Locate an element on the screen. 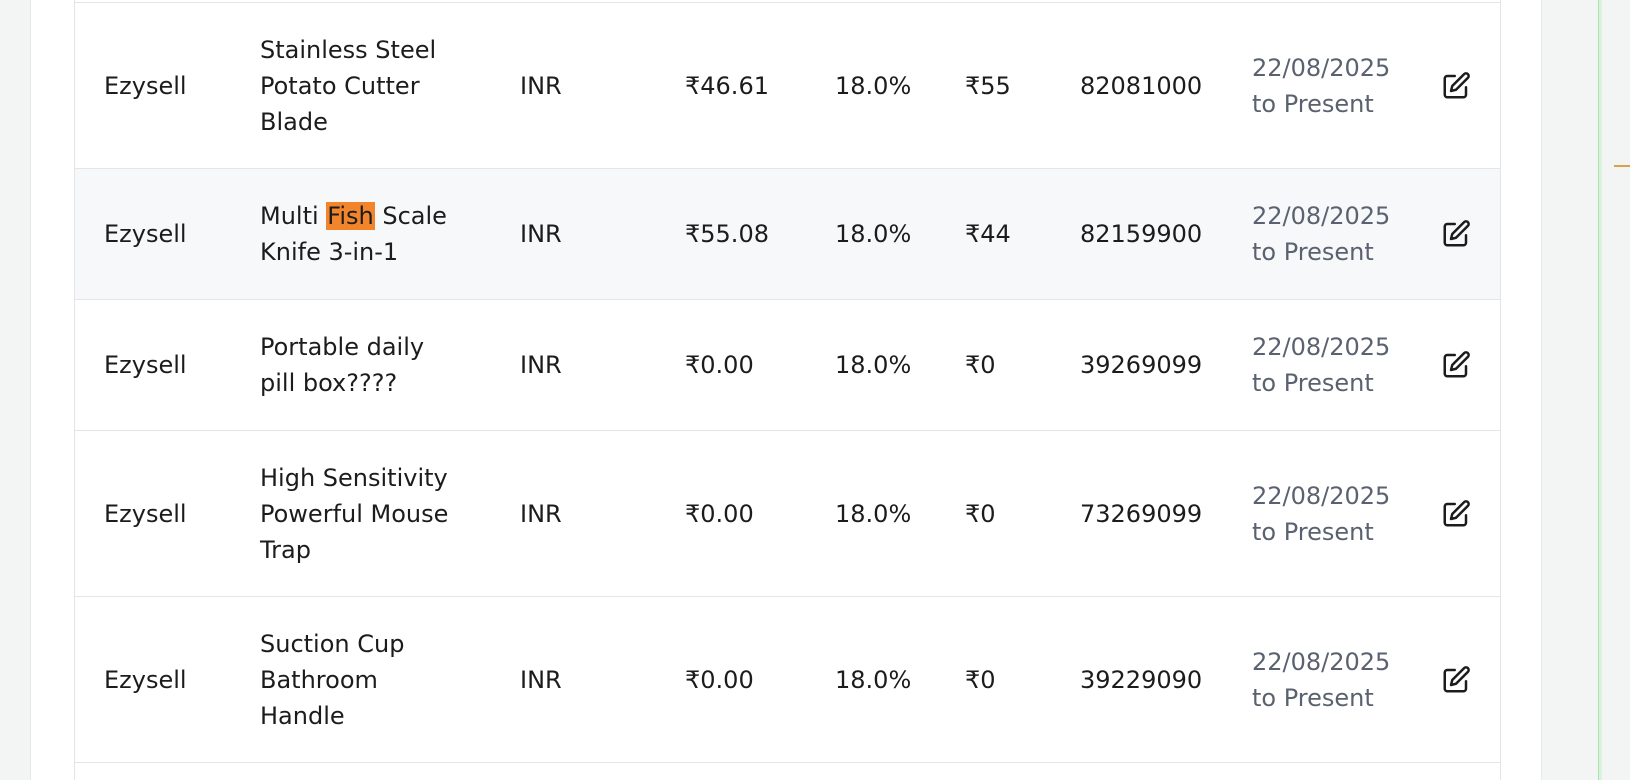 This screenshot has height=780, width=1630. price: ₹46.61 is located at coordinates (727, 85).